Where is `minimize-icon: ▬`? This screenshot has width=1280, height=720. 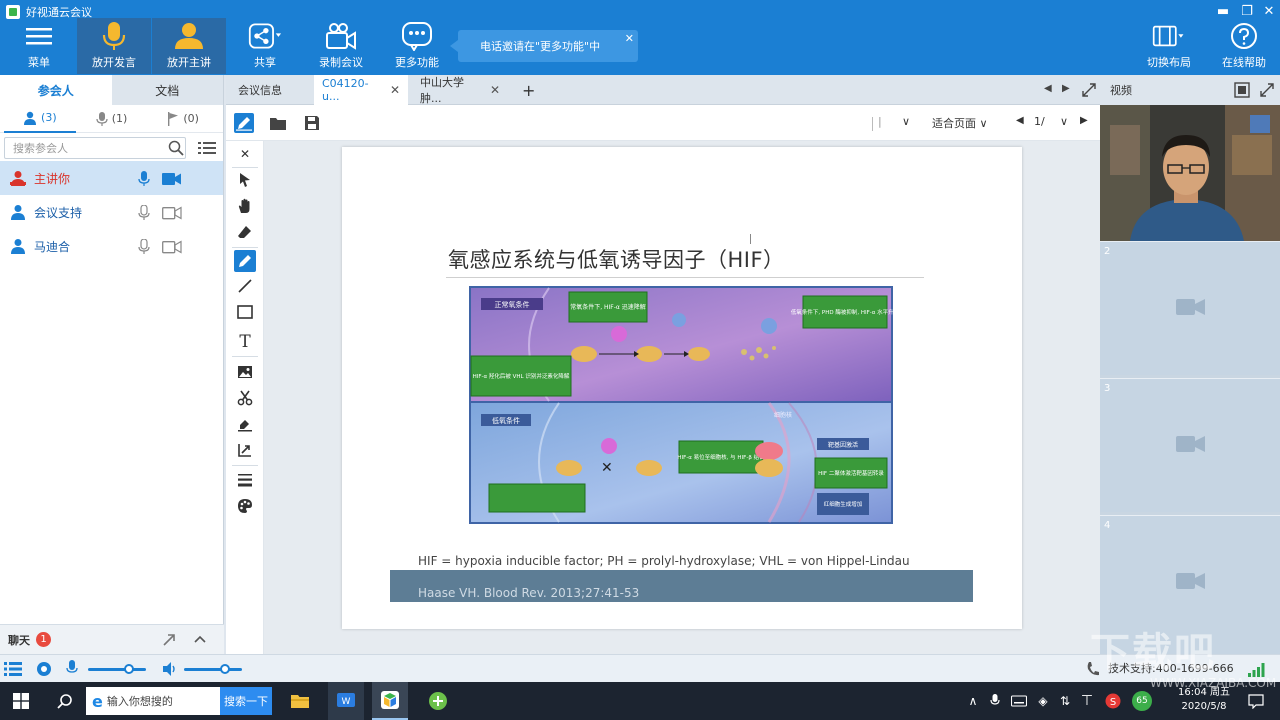 minimize-icon: ▬ is located at coordinates (1223, 11).